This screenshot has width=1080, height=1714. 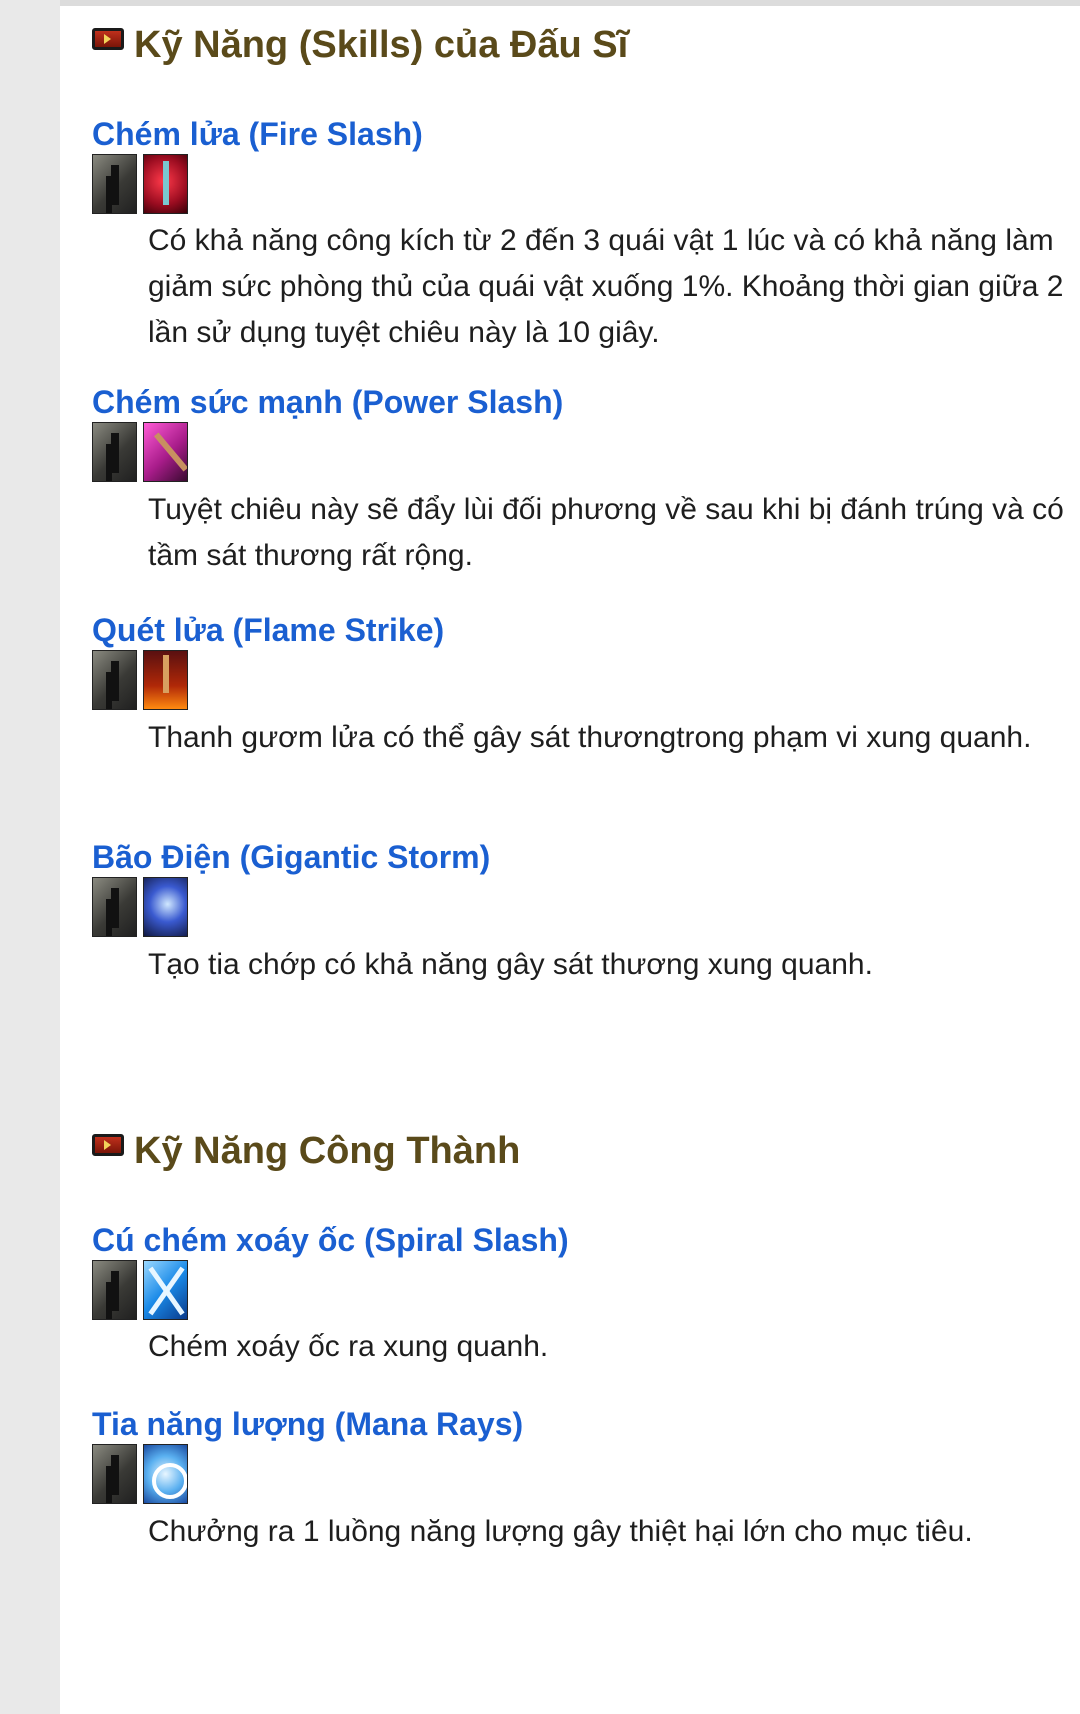 What do you see at coordinates (114, 907) in the screenshot?
I see `gigantic-storm-grey-icon` at bounding box center [114, 907].